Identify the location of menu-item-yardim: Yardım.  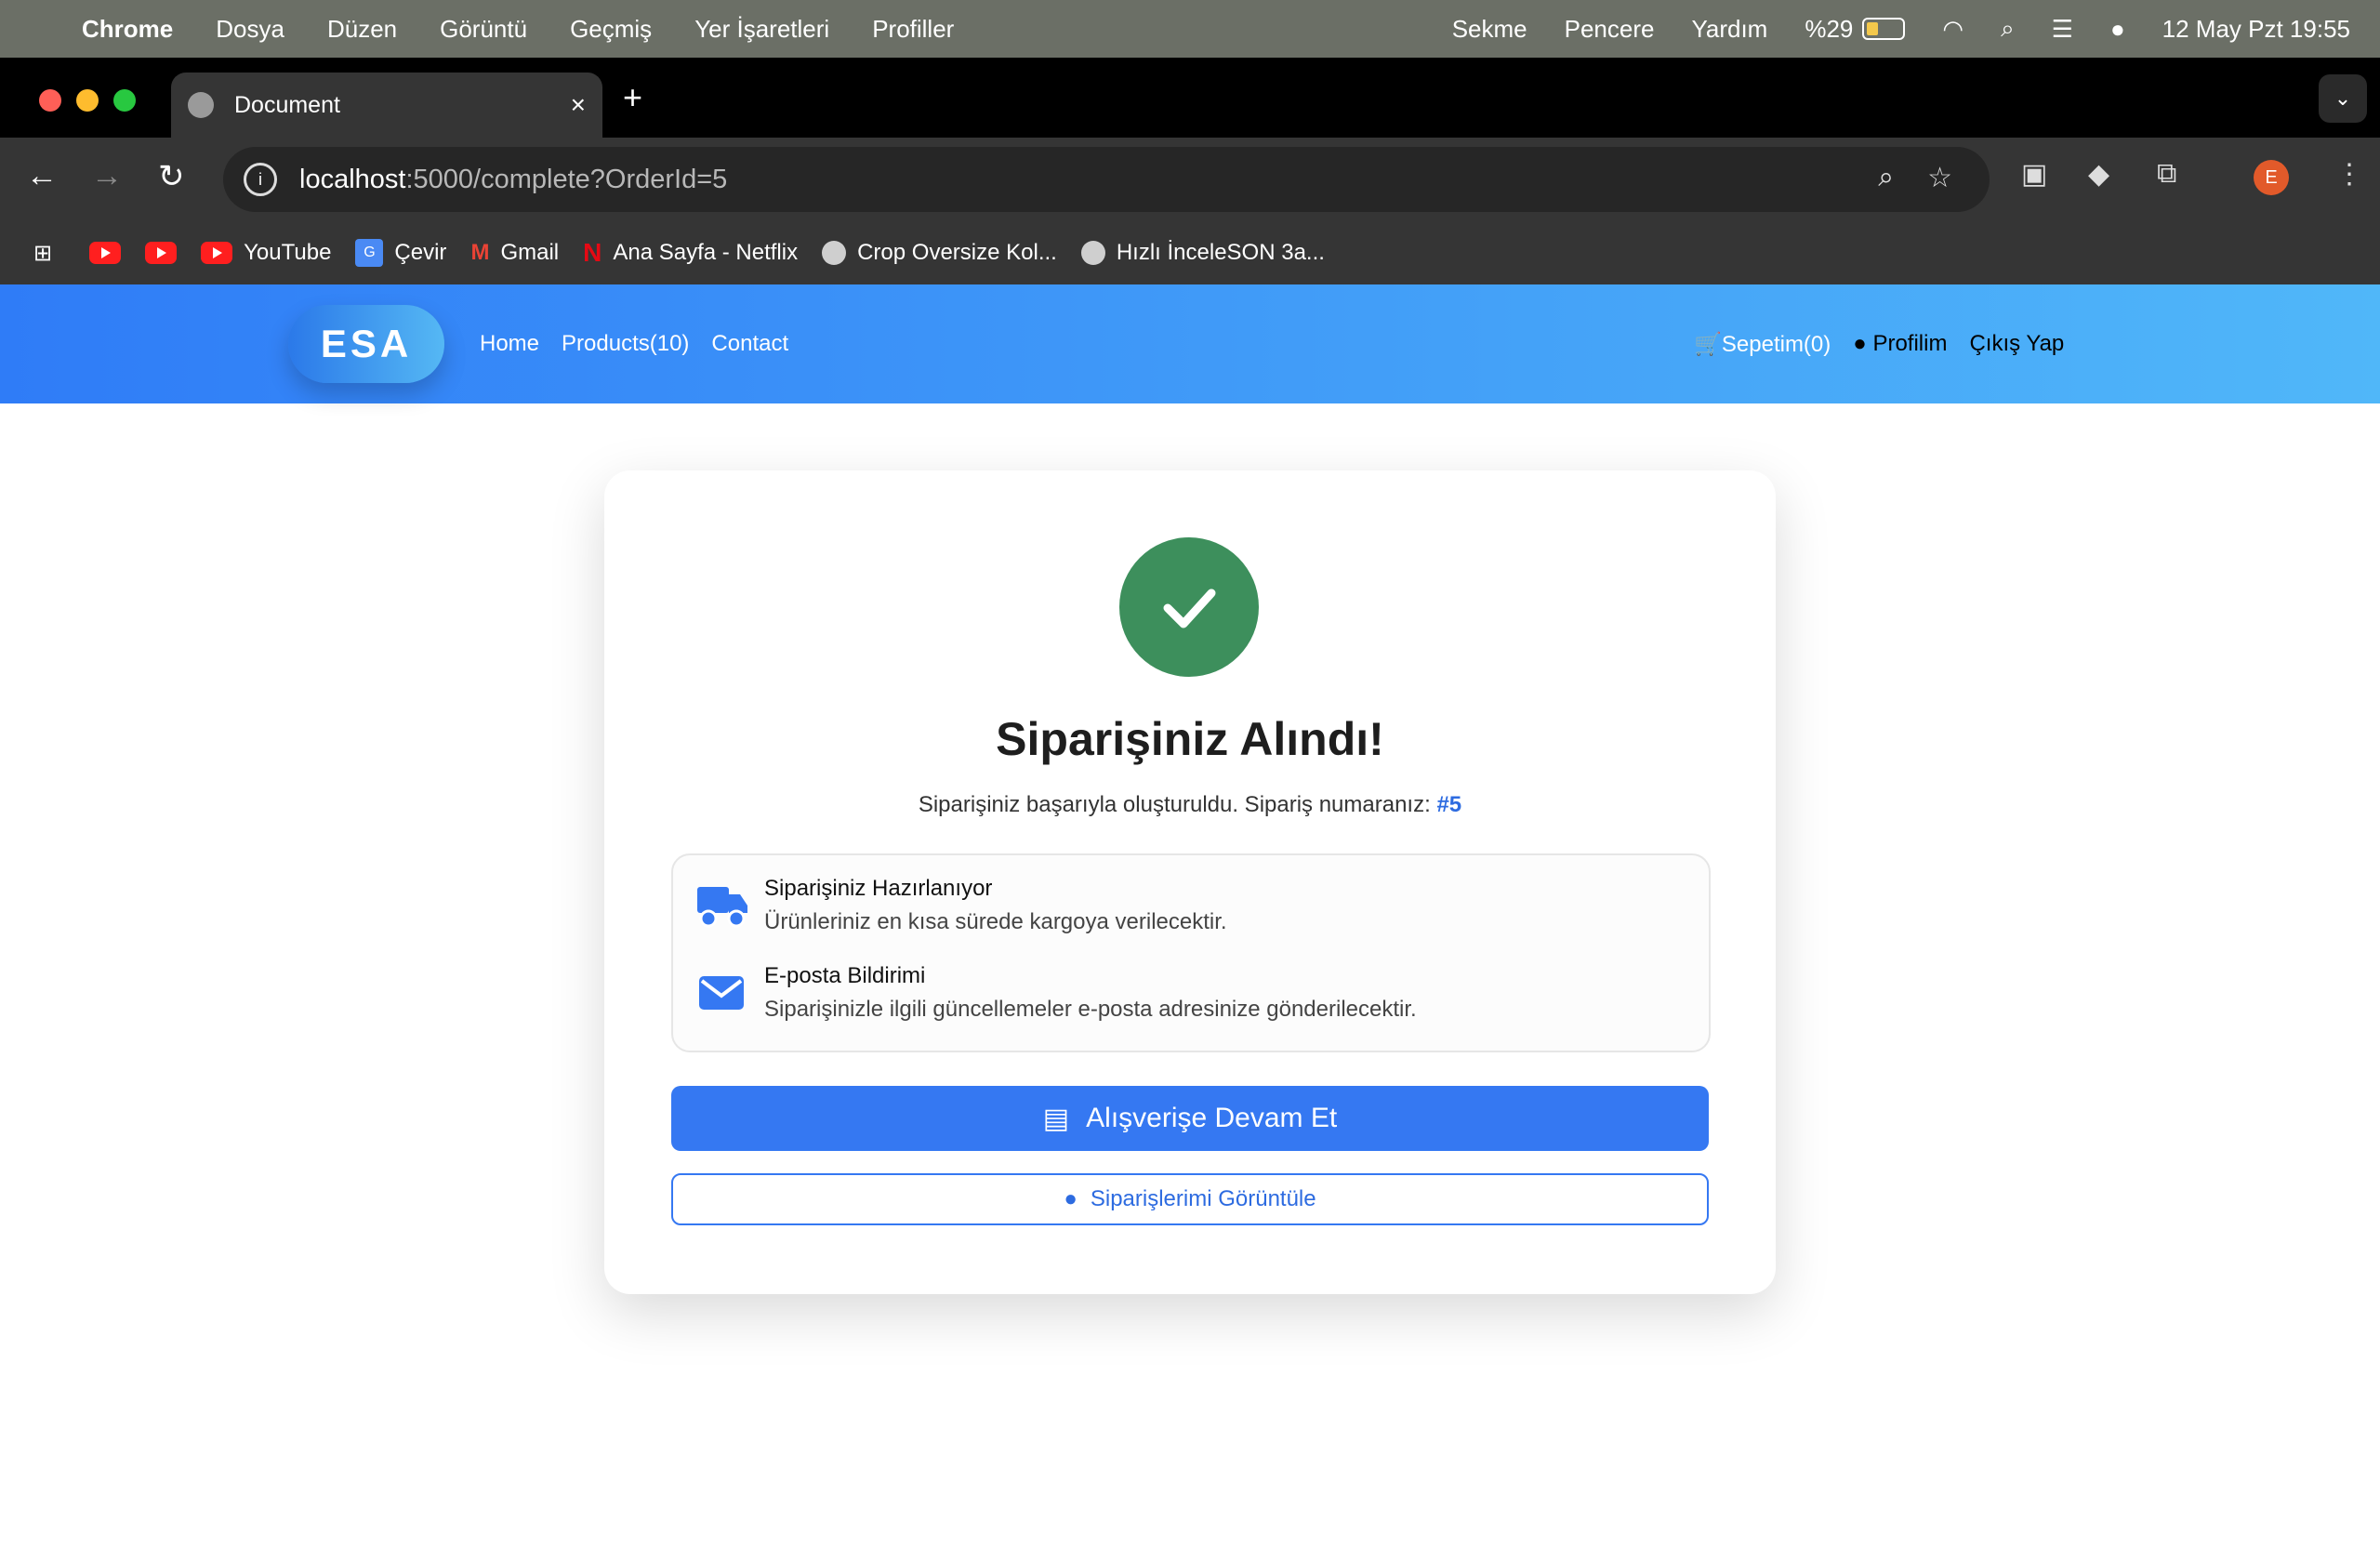
(1729, 29).